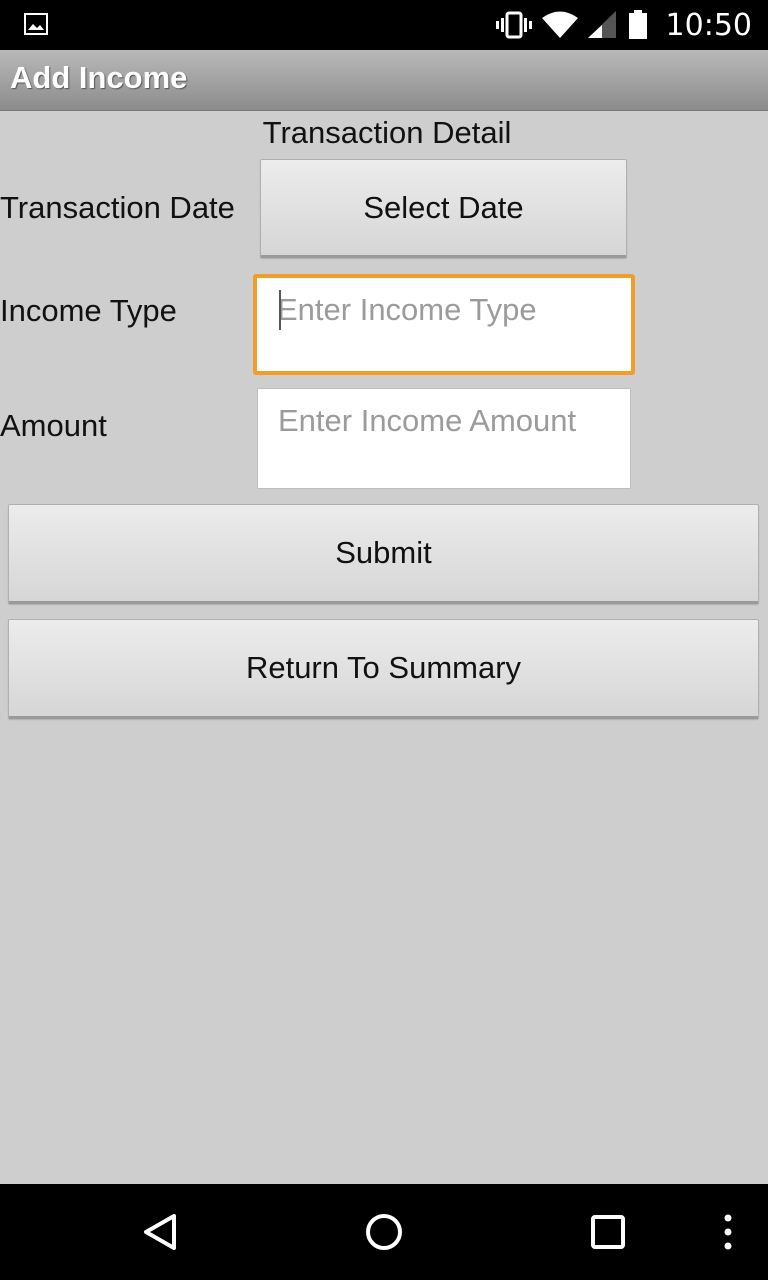 The width and height of the screenshot is (768, 1280). I want to click on clock: 10:50, so click(708, 25).